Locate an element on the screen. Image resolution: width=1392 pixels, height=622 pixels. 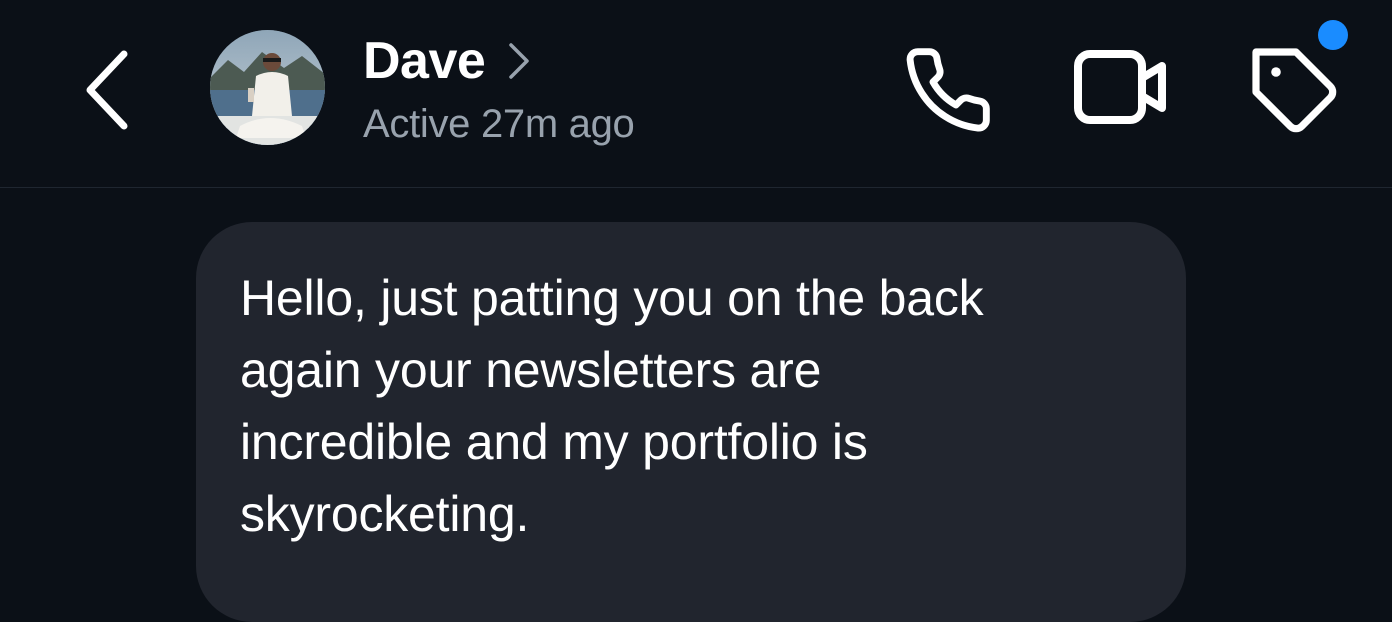
chevron-left-icon is located at coordinates (107, 90).